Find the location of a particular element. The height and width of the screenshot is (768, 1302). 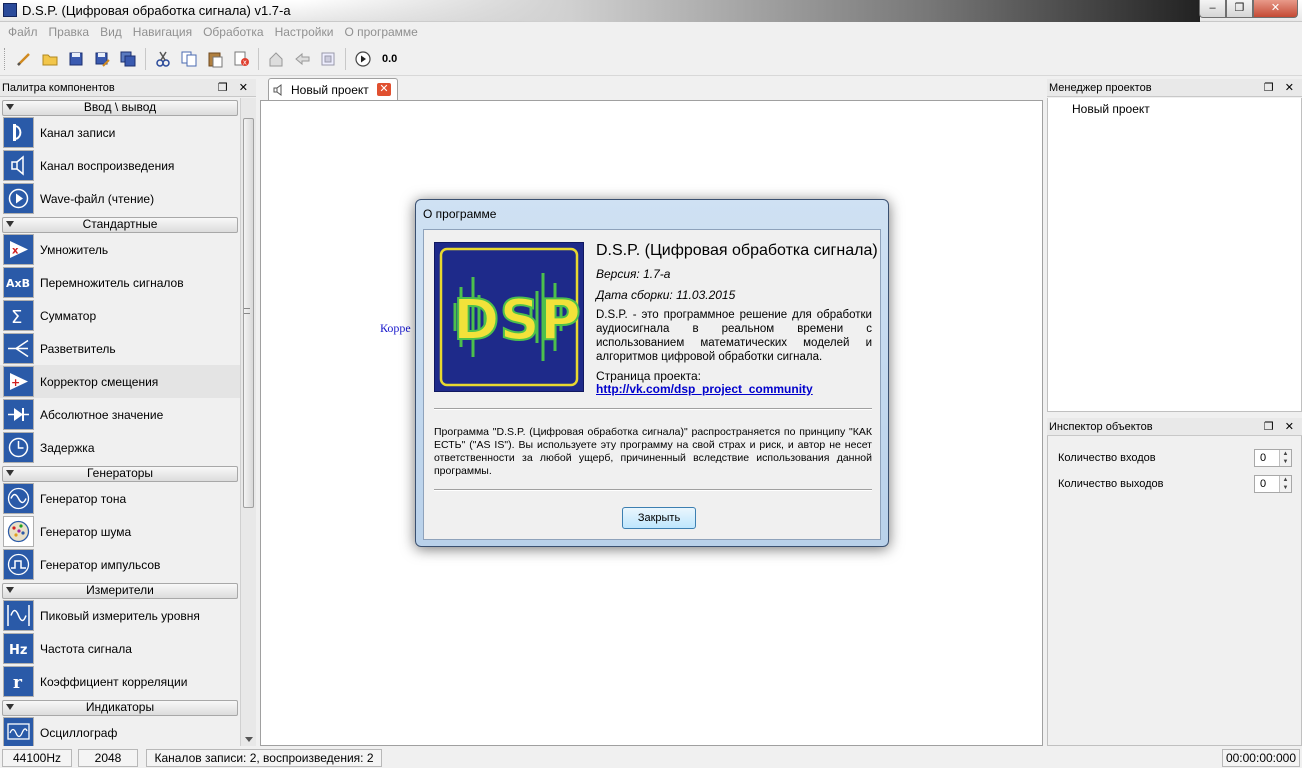

save-button is located at coordinates (76, 59).